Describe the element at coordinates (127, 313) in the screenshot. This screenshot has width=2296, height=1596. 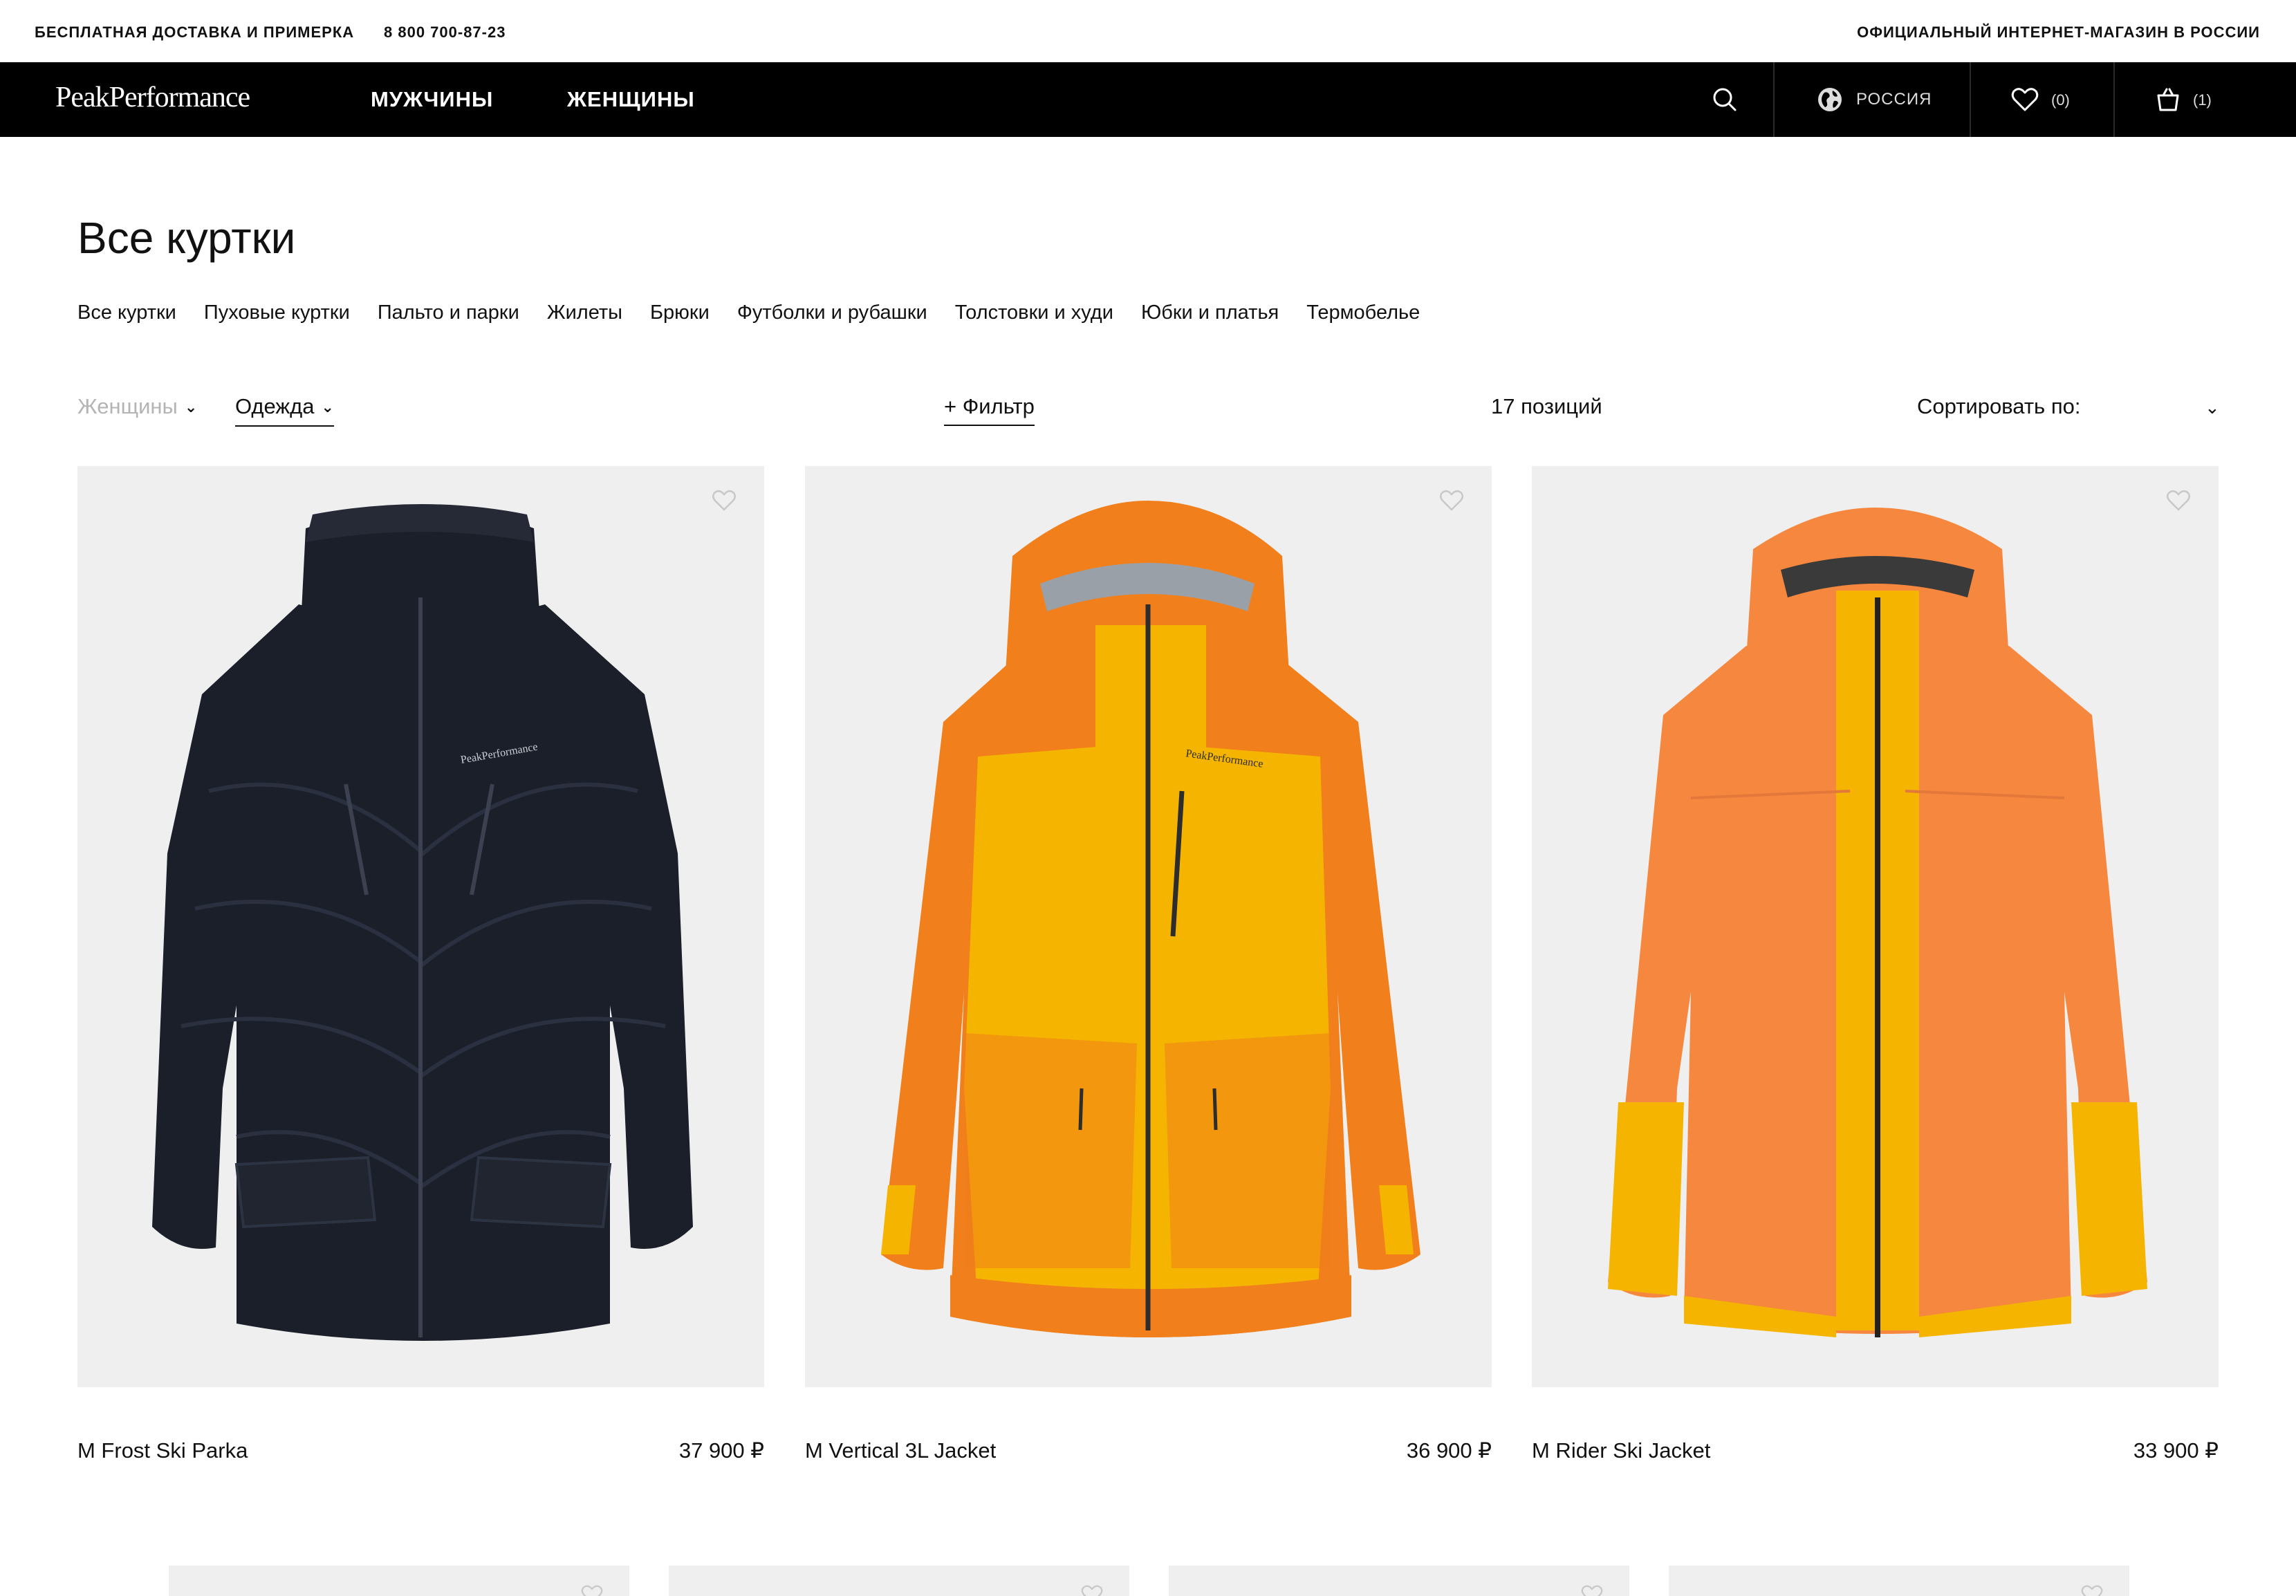
I see `subcategory-all-jackets: Все куртки` at that location.